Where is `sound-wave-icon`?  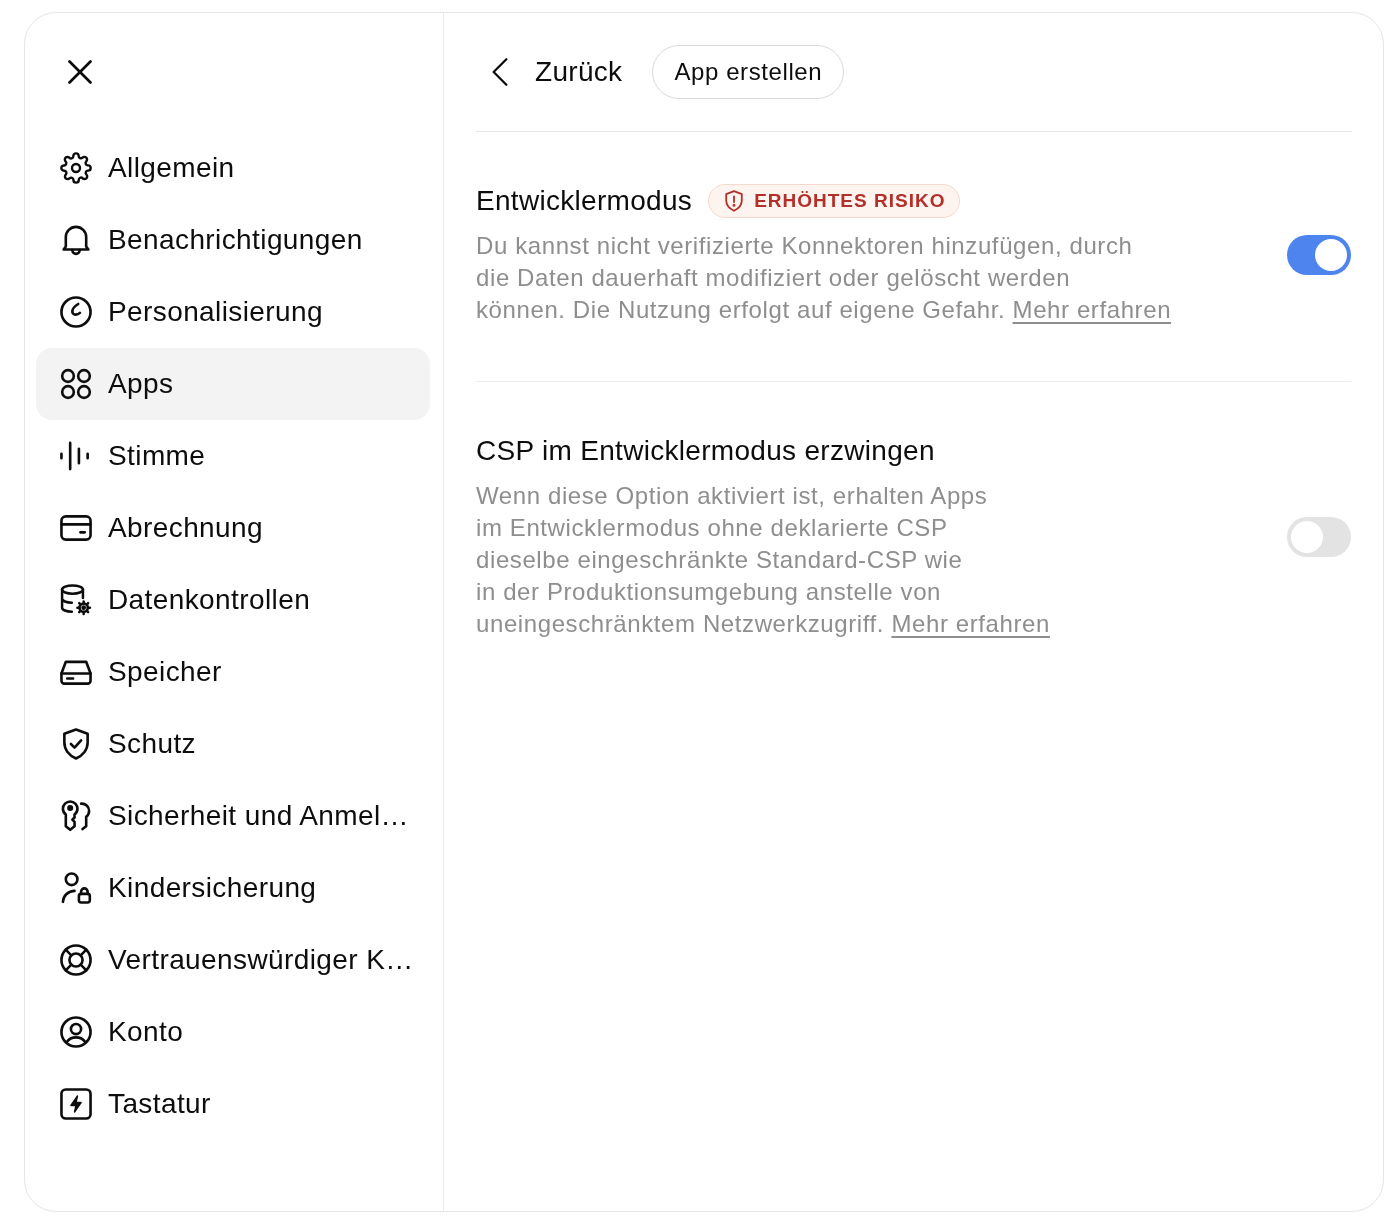
sound-wave-icon is located at coordinates (76, 456).